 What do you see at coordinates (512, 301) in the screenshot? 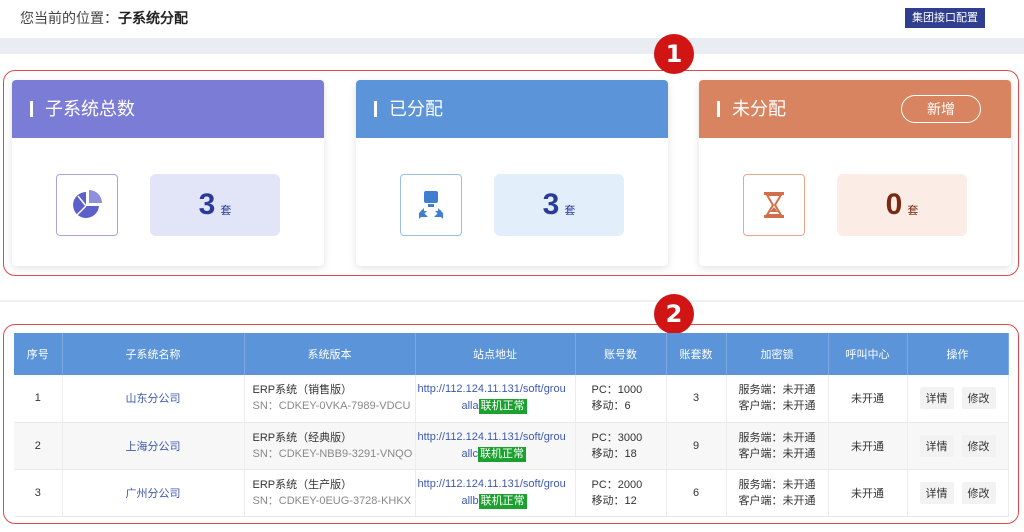
I see `section-divider` at bounding box center [512, 301].